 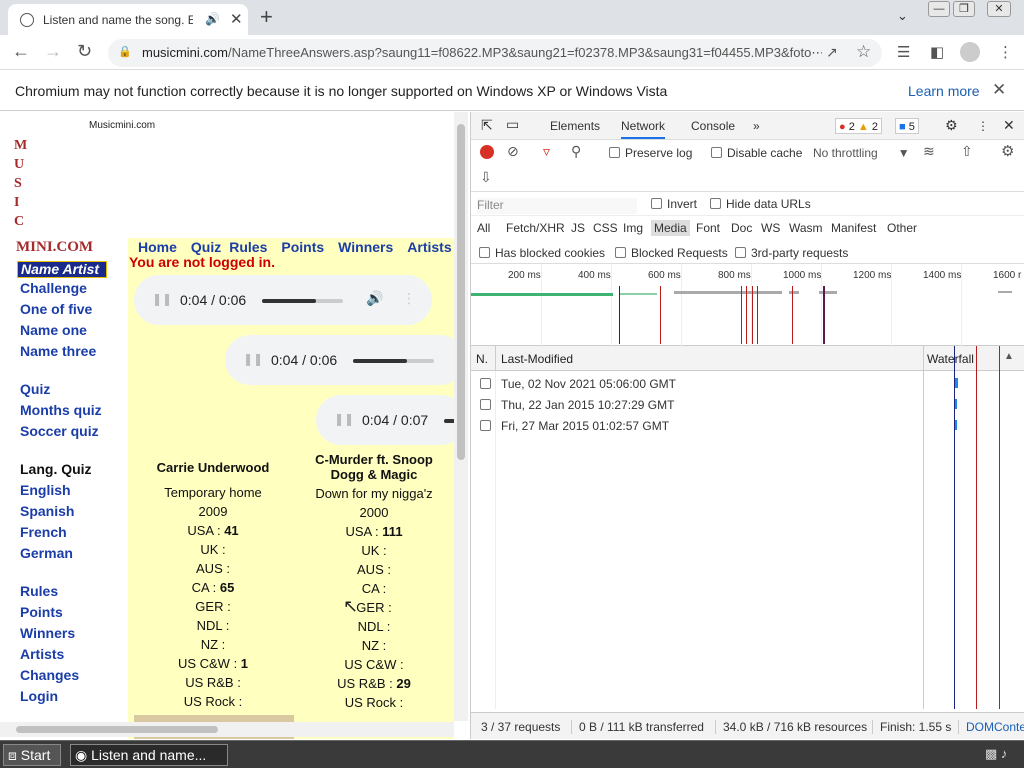 I want to click on request-row: Thu, 22 Jan 2015 10:27:29 GMT, so click(x=697, y=405).